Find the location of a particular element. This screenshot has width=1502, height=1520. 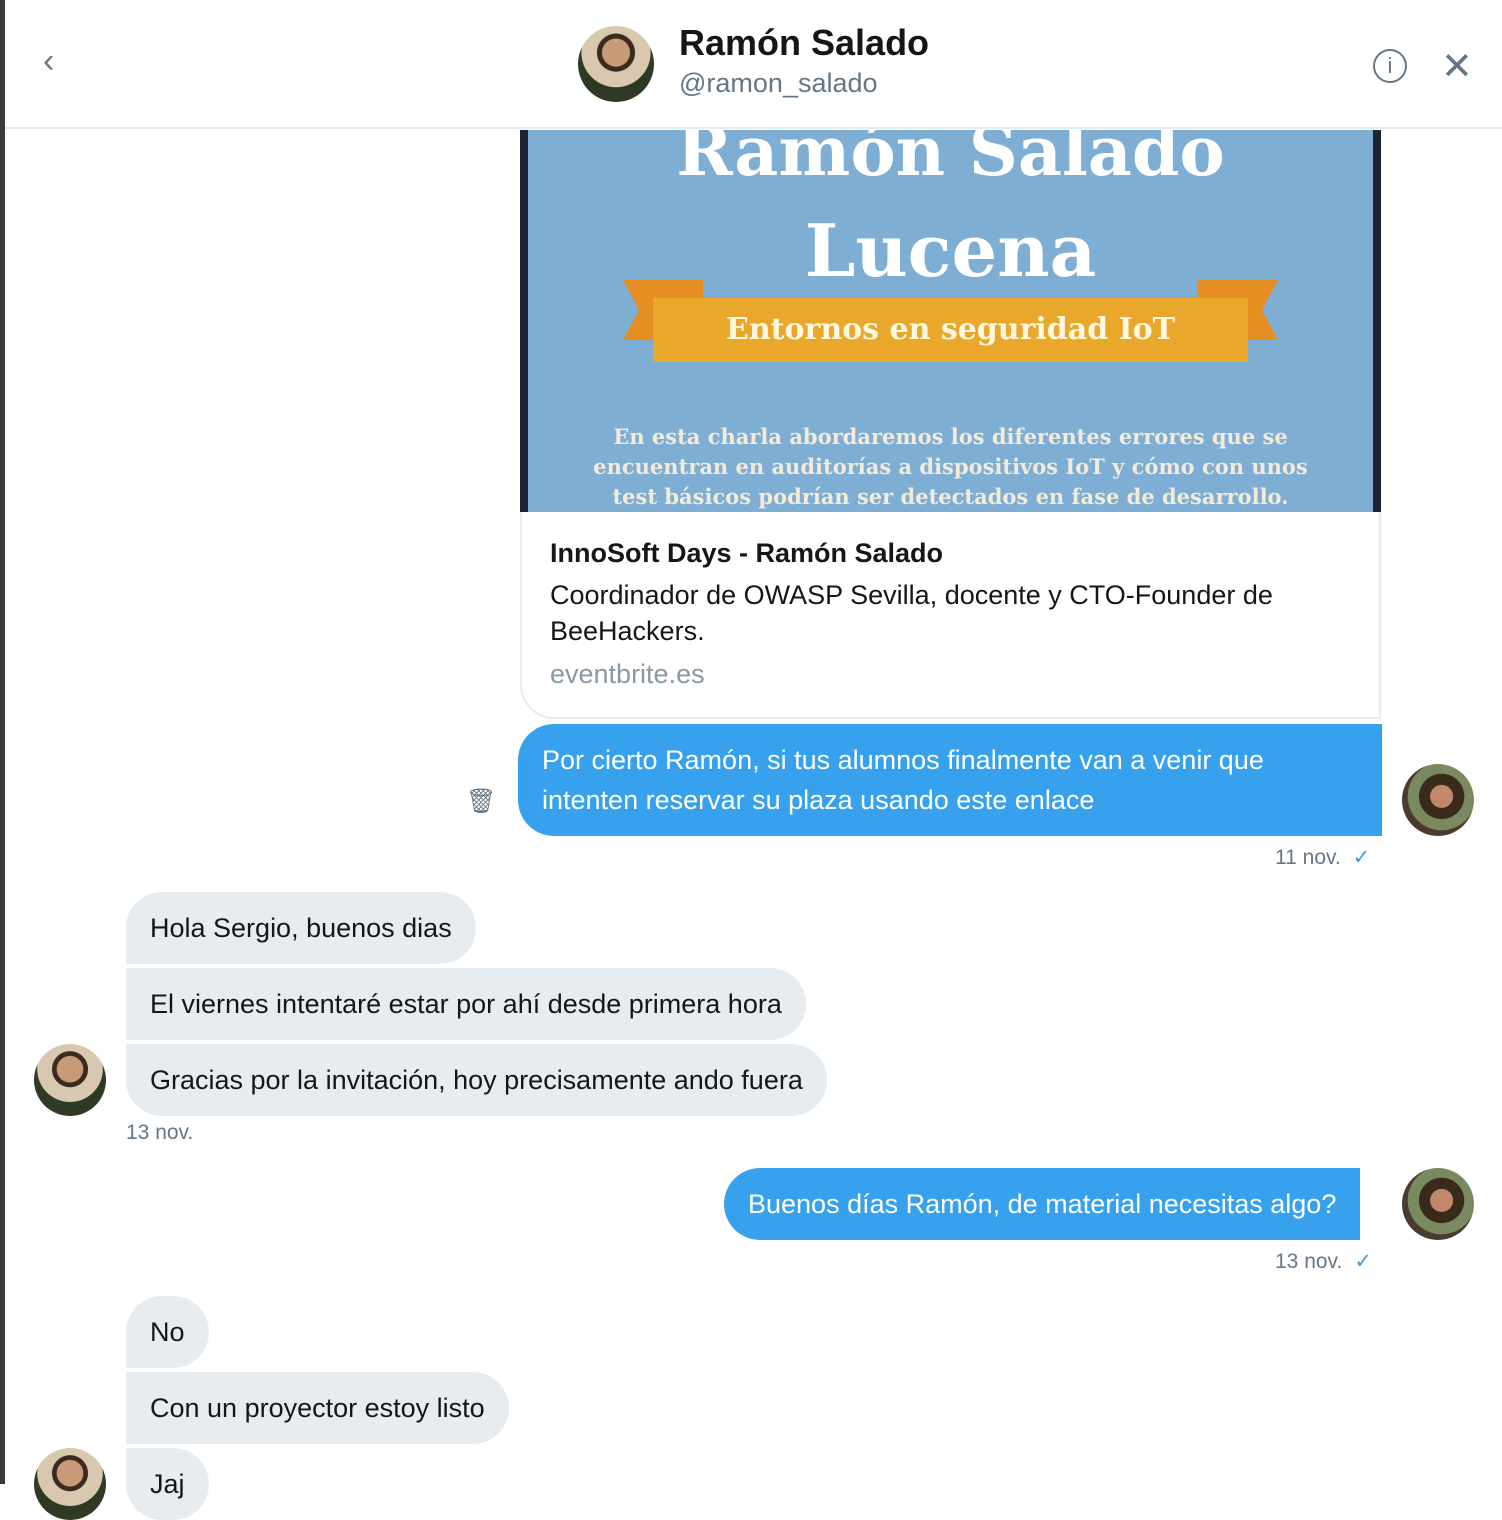

conversation-header: ‹ Ramón Salado @ramon_salado i ✕ is located at coordinates (753, 64).